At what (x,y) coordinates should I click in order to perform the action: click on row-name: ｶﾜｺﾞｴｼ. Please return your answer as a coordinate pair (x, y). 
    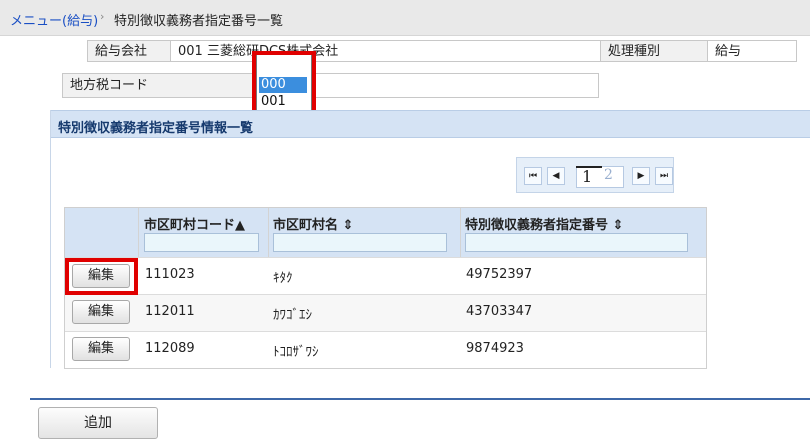
    Looking at the image, I should click on (292, 315).